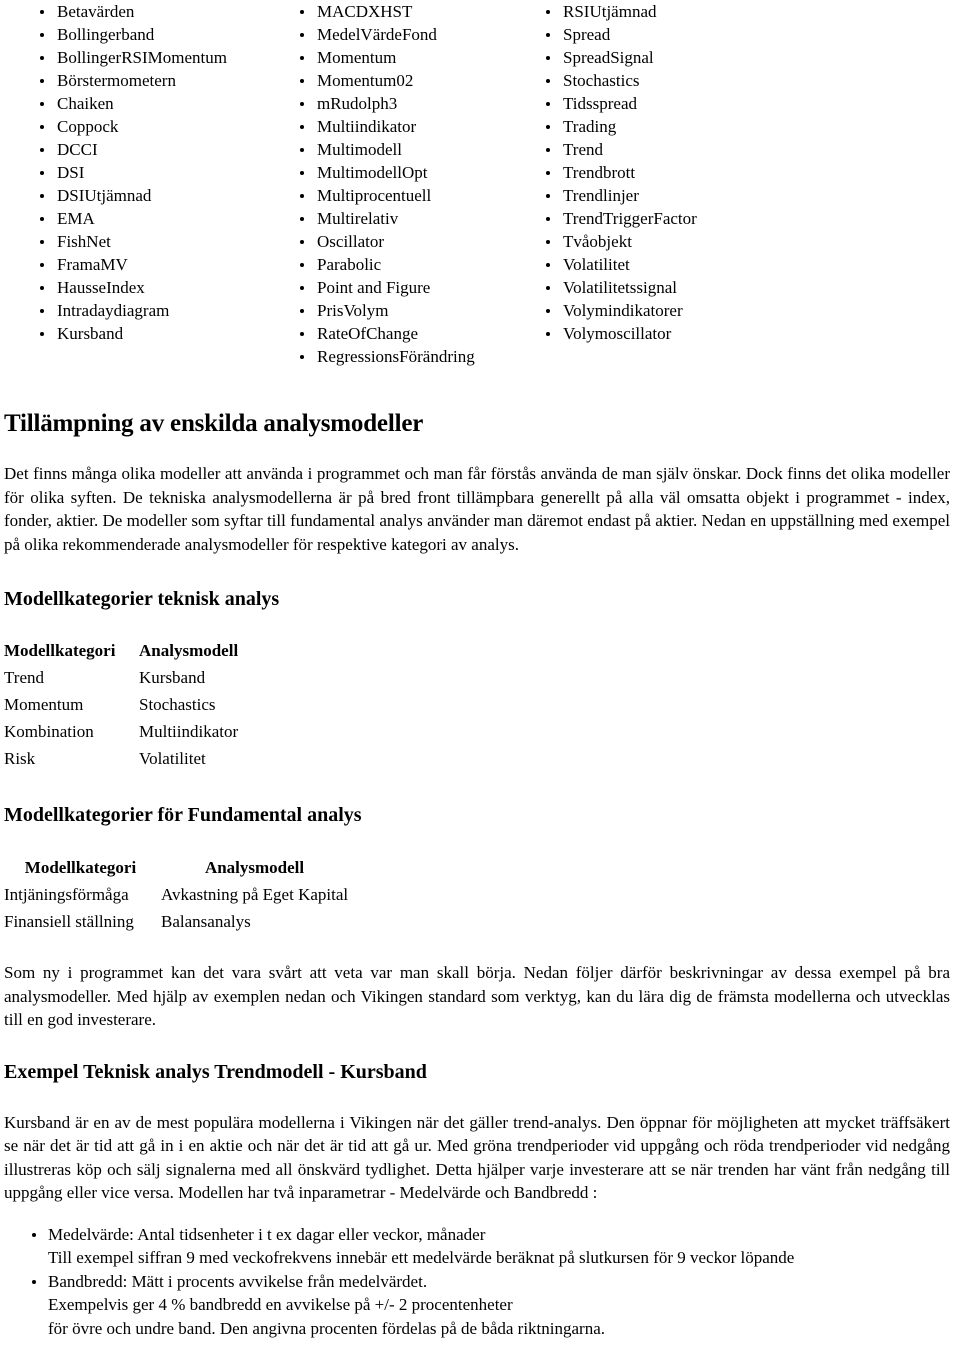 Image resolution: width=960 pixels, height=1348 pixels. I want to click on indicator-item: Kursband, so click(132, 333).